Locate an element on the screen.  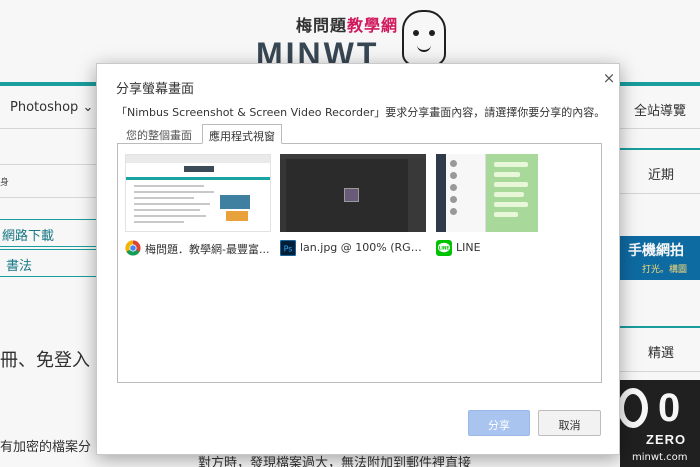
photoshop-icon: Ps is located at coordinates (288, 248).